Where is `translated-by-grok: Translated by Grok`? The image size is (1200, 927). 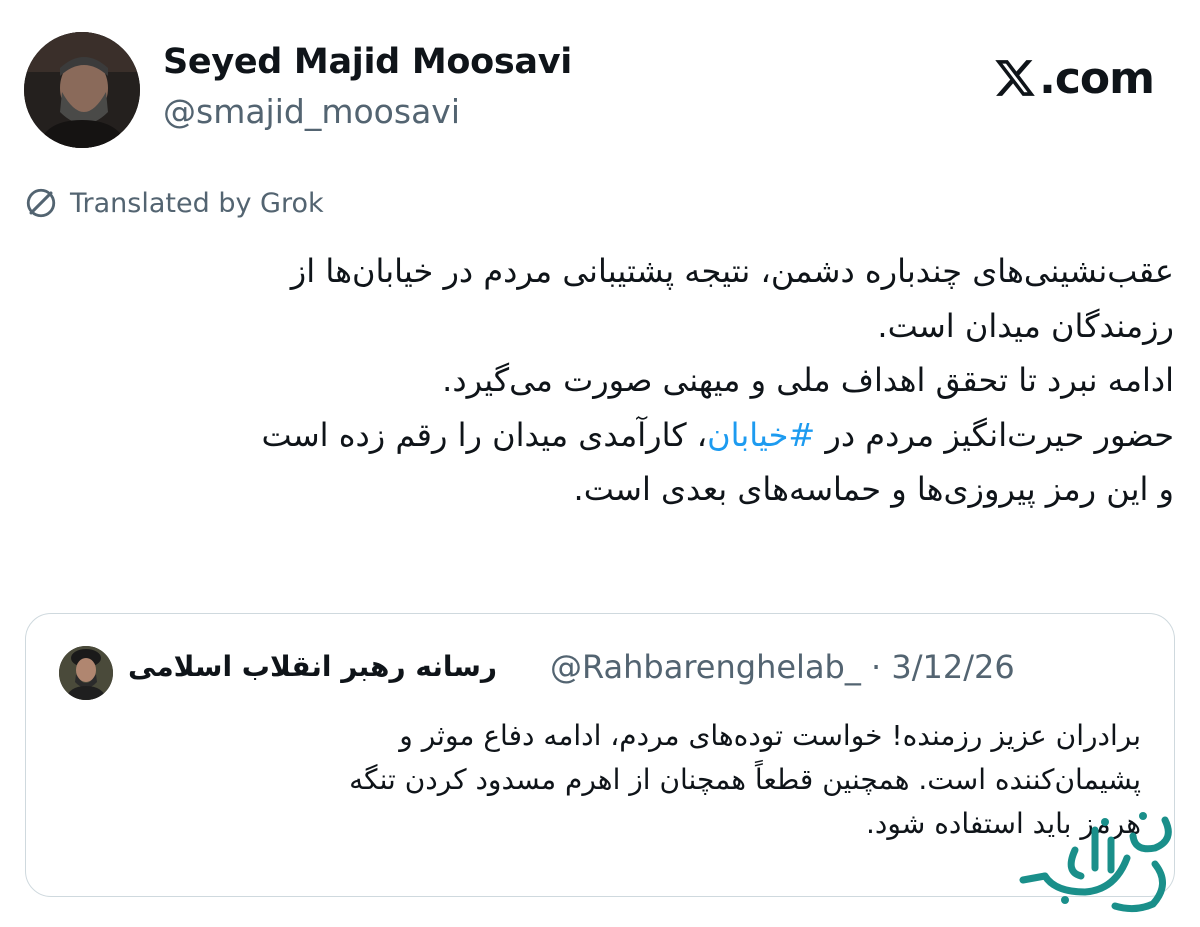 translated-by-grok: Translated by Grok is located at coordinates (174, 203).